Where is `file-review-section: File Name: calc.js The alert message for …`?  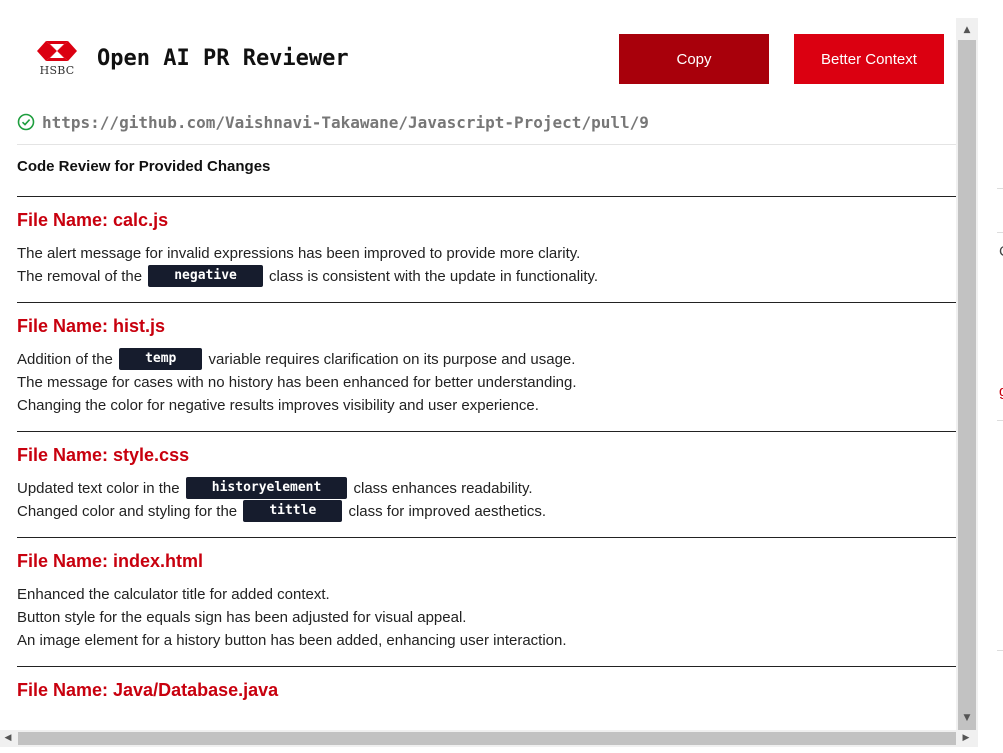 file-review-section: File Name: calc.js The alert message for … is located at coordinates (486, 242).